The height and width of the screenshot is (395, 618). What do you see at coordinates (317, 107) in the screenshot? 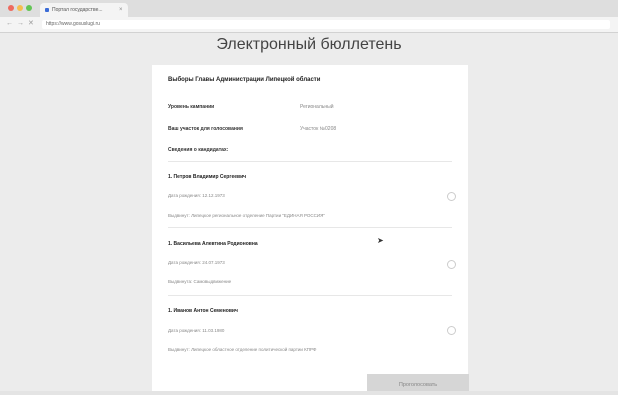
I see `campaign-level-value: Региональный` at bounding box center [317, 107].